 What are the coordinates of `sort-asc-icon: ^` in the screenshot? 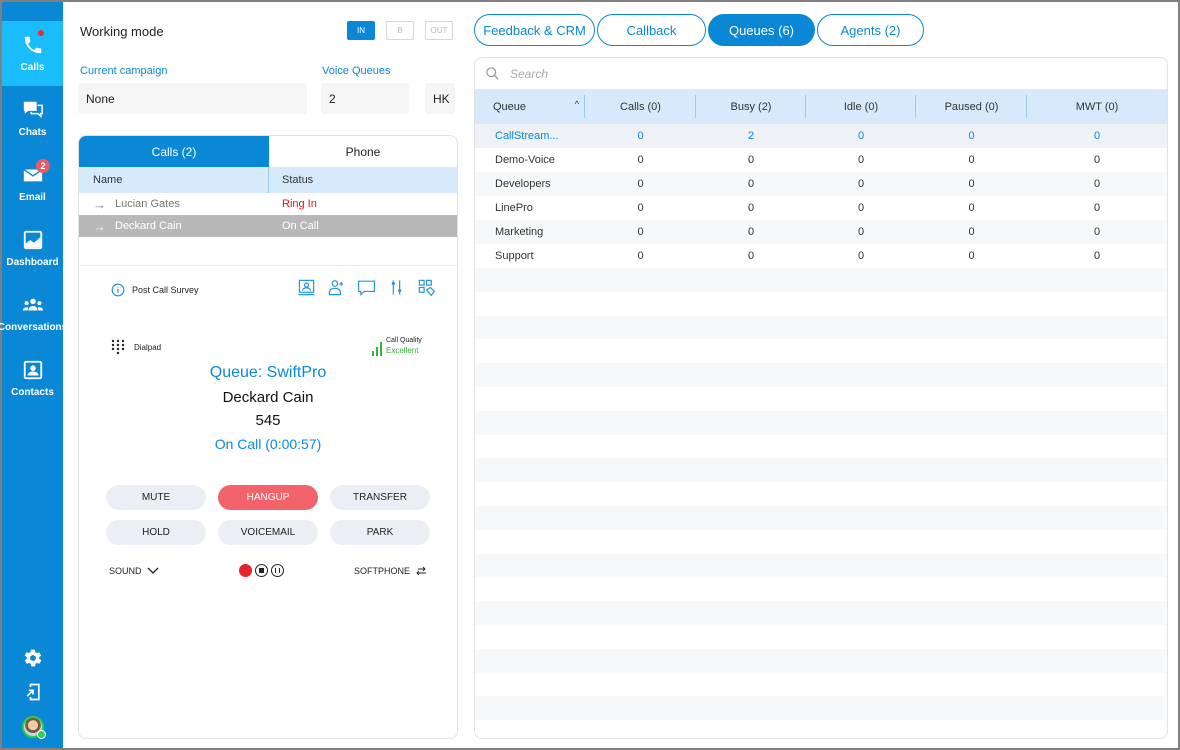 It's located at (577, 104).